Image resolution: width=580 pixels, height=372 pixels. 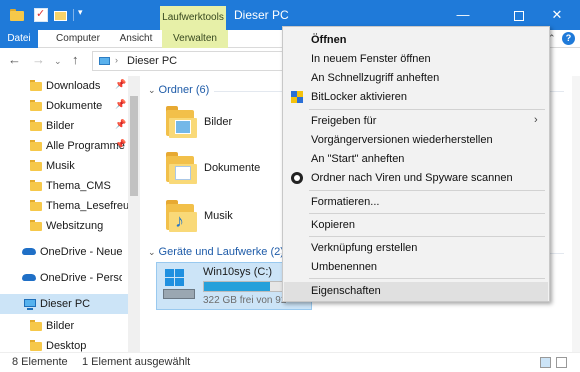 I want to click on menu-item-vorgaengerversionen: Vorgängerversionen wiederherstellen, so click(x=416, y=140).